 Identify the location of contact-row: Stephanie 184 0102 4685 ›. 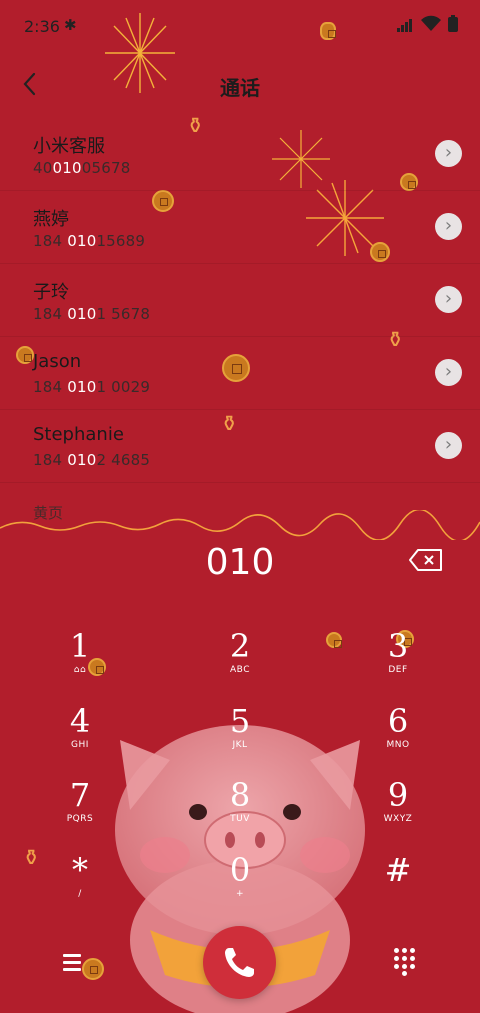
(240, 446).